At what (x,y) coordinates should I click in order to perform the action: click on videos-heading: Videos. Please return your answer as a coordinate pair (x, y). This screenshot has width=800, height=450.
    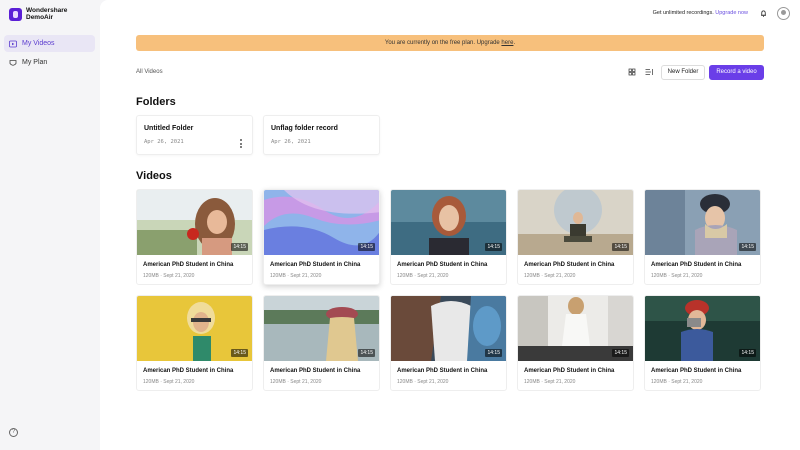
    Looking at the image, I should click on (154, 176).